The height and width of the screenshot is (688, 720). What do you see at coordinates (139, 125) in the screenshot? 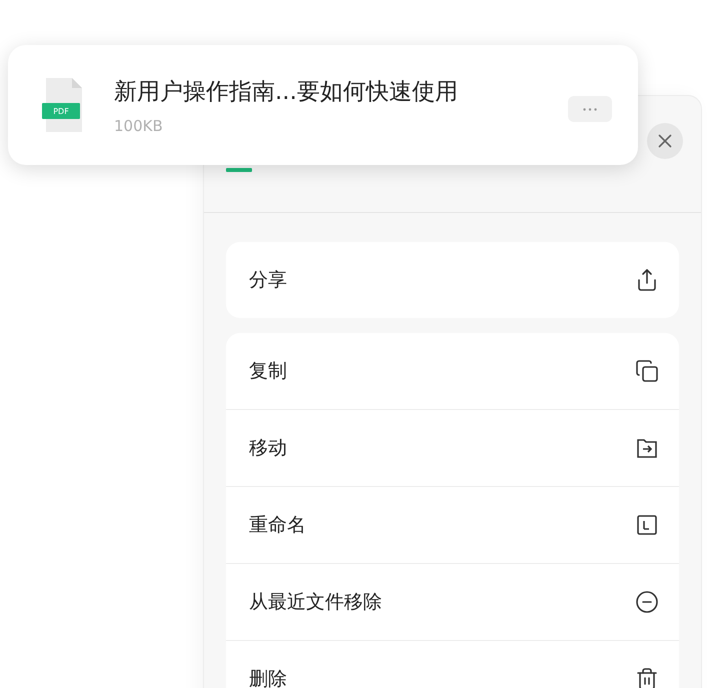
I see `file-size: 100KB` at bounding box center [139, 125].